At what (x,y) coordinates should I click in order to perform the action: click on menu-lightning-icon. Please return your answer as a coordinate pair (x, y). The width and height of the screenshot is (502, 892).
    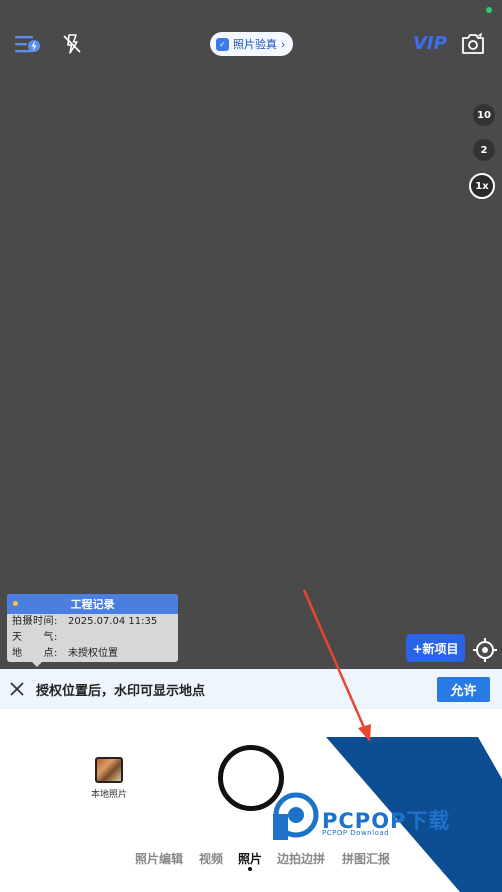
    Looking at the image, I should click on (28, 44).